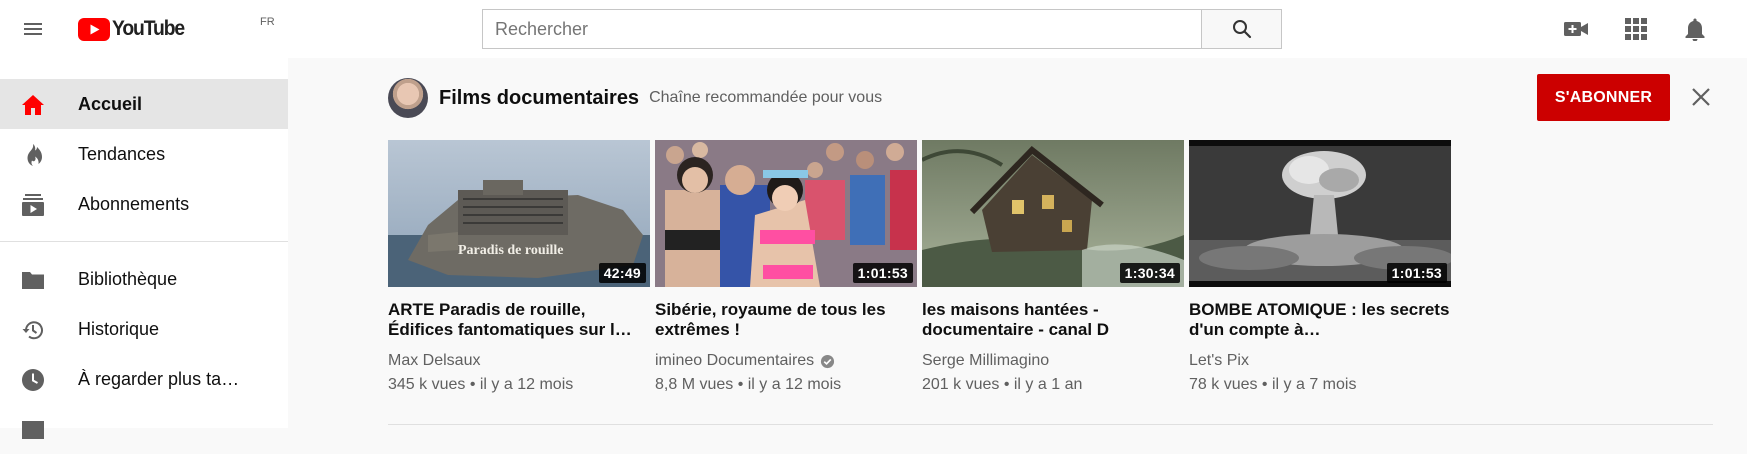  I want to click on video-channel: Serge Millimagino, so click(1053, 361).